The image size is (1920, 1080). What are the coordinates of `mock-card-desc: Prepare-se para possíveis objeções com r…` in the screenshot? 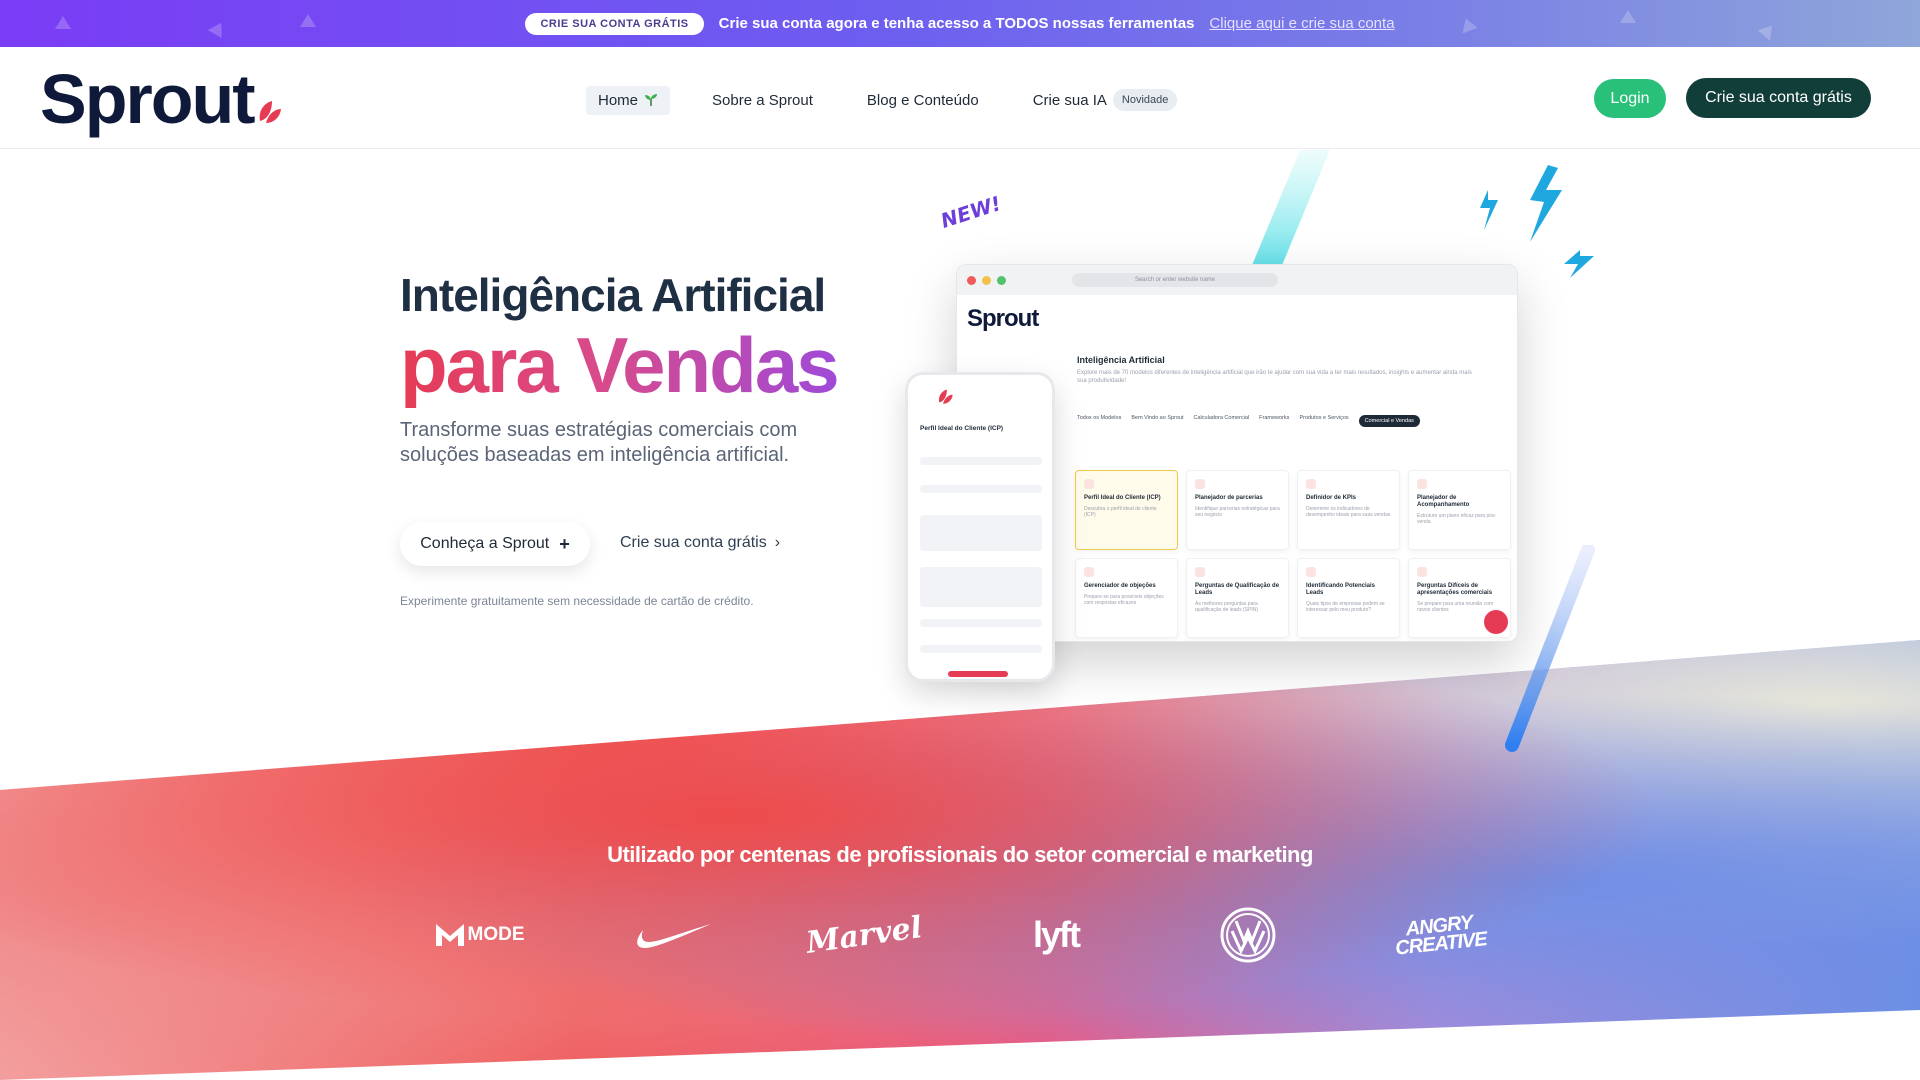 It's located at (1124, 600).